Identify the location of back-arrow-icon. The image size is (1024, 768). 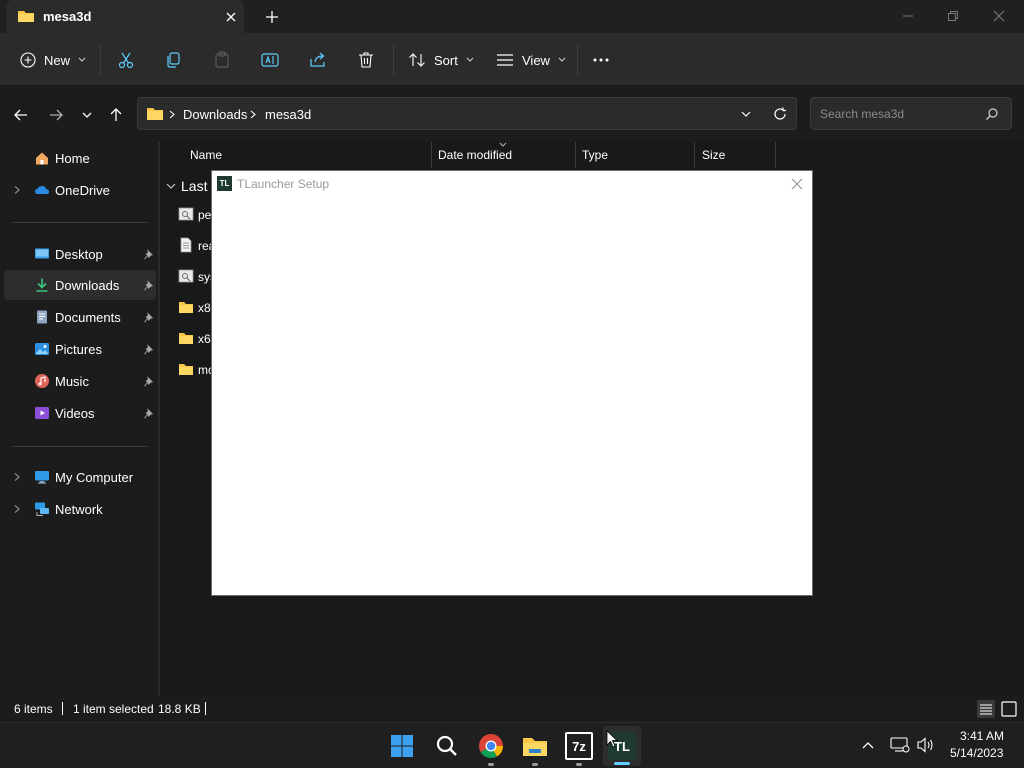
(21, 115).